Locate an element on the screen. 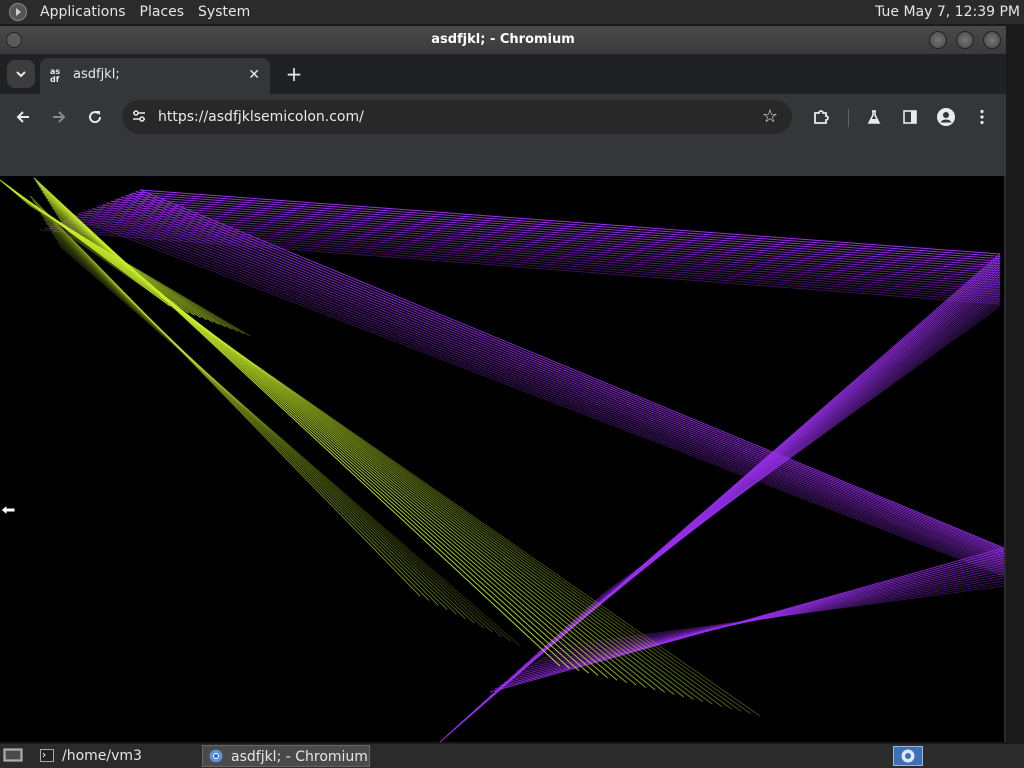  resize-cursor-icon is located at coordinates (8, 510).